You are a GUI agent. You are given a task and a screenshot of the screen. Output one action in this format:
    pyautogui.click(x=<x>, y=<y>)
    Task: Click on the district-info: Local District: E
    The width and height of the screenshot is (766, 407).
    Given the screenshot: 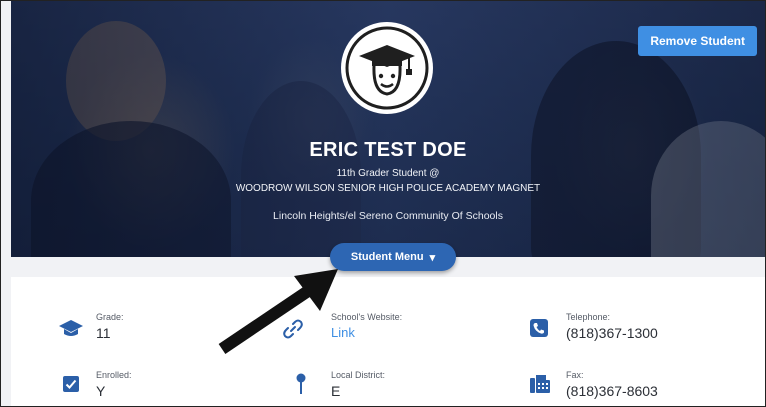 What is the action you would take?
    pyautogui.click(x=358, y=384)
    